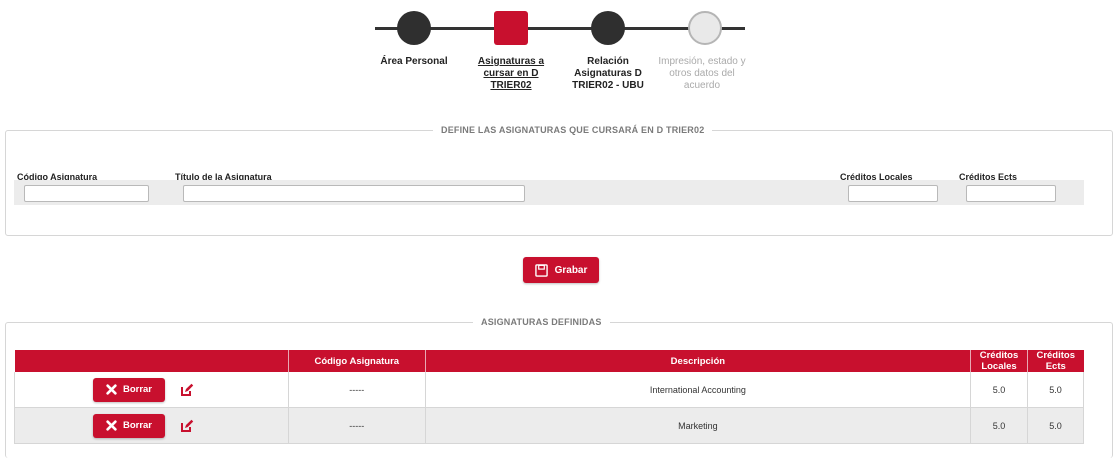  Describe the element at coordinates (571, 270) in the screenshot. I see `save-button-label: Grabar` at that location.